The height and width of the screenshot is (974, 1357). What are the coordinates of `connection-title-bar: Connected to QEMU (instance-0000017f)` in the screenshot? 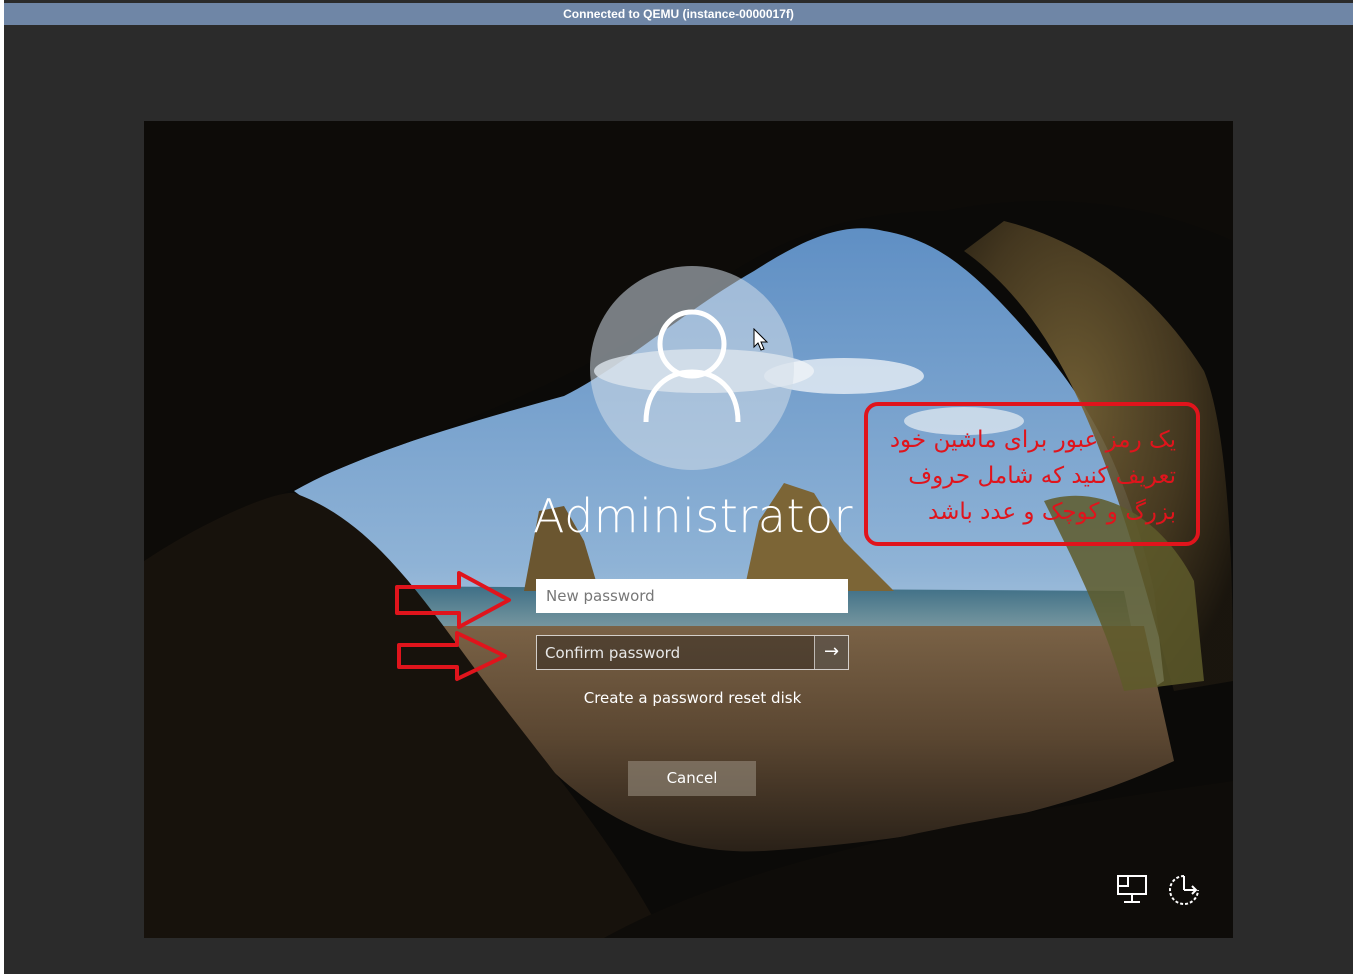 It's located at (678, 14).